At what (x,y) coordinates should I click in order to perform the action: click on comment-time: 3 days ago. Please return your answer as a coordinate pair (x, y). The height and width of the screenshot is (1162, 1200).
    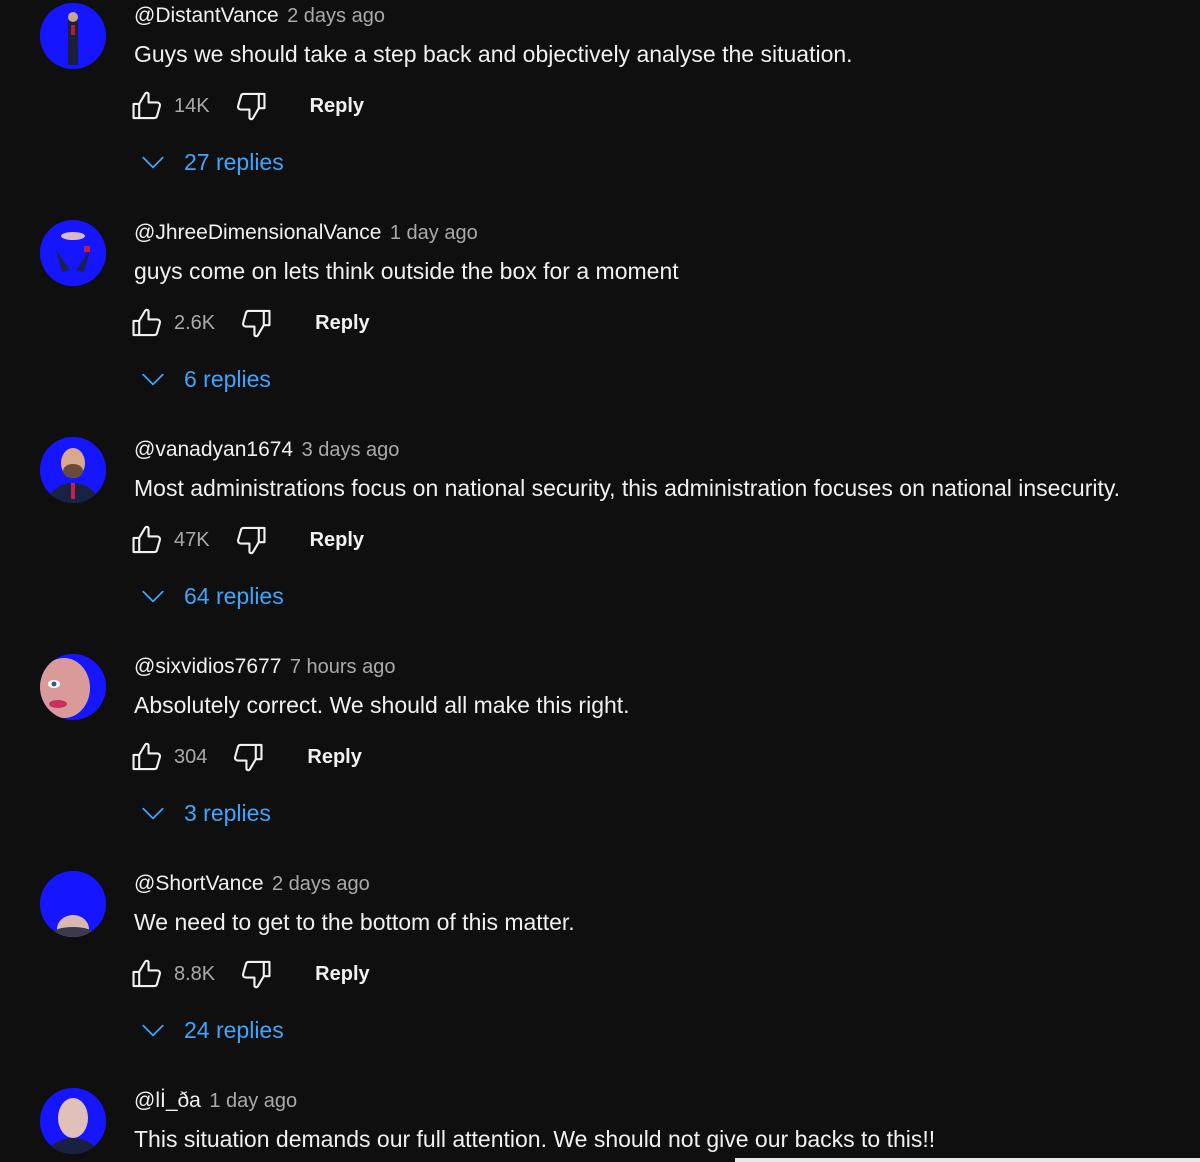
    Looking at the image, I should click on (351, 450).